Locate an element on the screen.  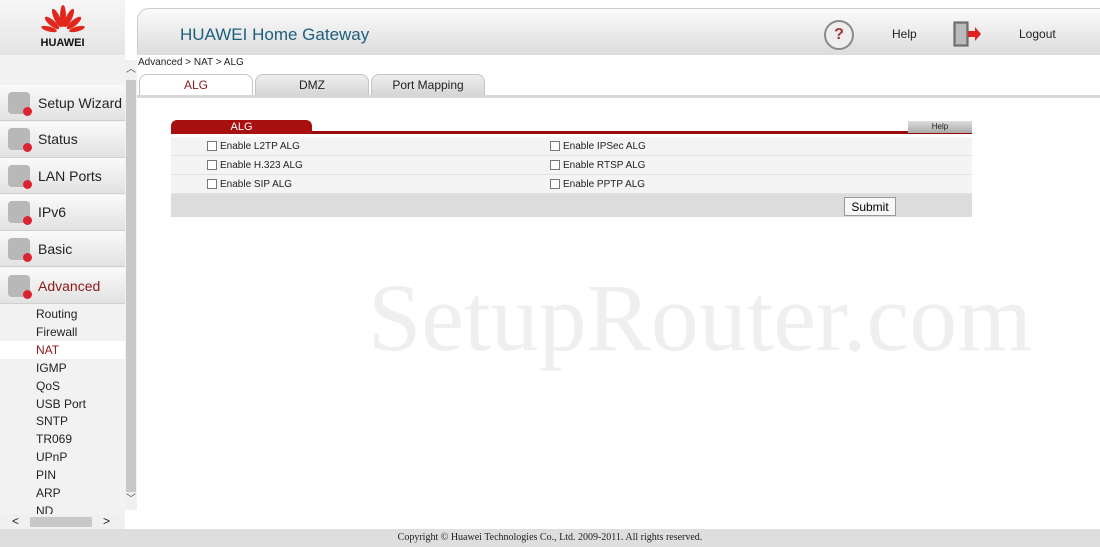
panel-title: ALG is located at coordinates (241, 127).